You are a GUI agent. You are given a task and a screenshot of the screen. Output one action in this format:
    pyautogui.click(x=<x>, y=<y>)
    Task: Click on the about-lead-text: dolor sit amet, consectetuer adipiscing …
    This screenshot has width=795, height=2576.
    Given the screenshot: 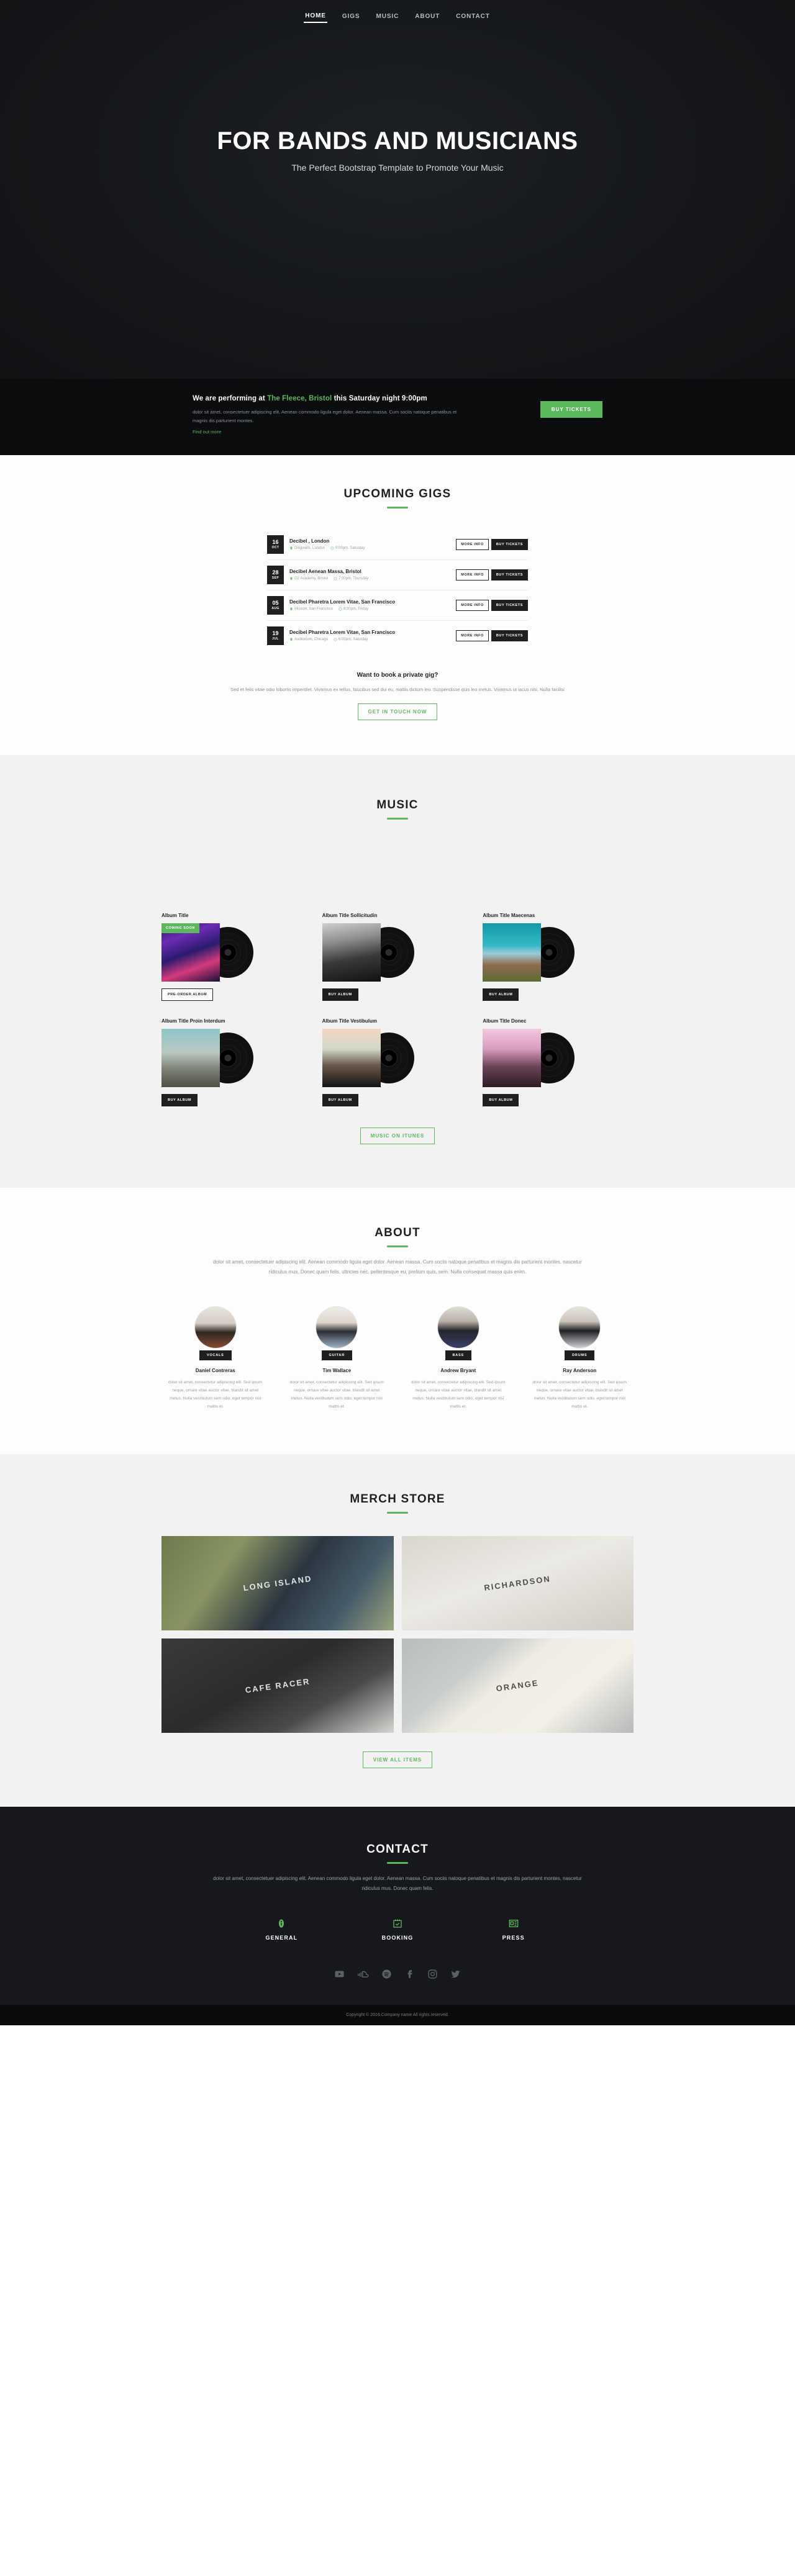 What is the action you would take?
    pyautogui.click(x=397, y=1267)
    